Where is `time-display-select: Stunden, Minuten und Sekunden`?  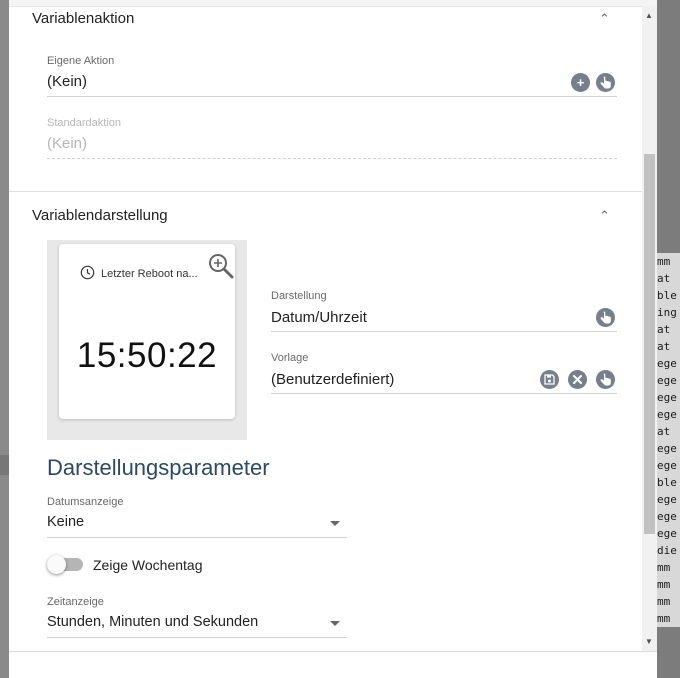
time-display-select: Stunden, Minuten und Sekunden is located at coordinates (152, 622).